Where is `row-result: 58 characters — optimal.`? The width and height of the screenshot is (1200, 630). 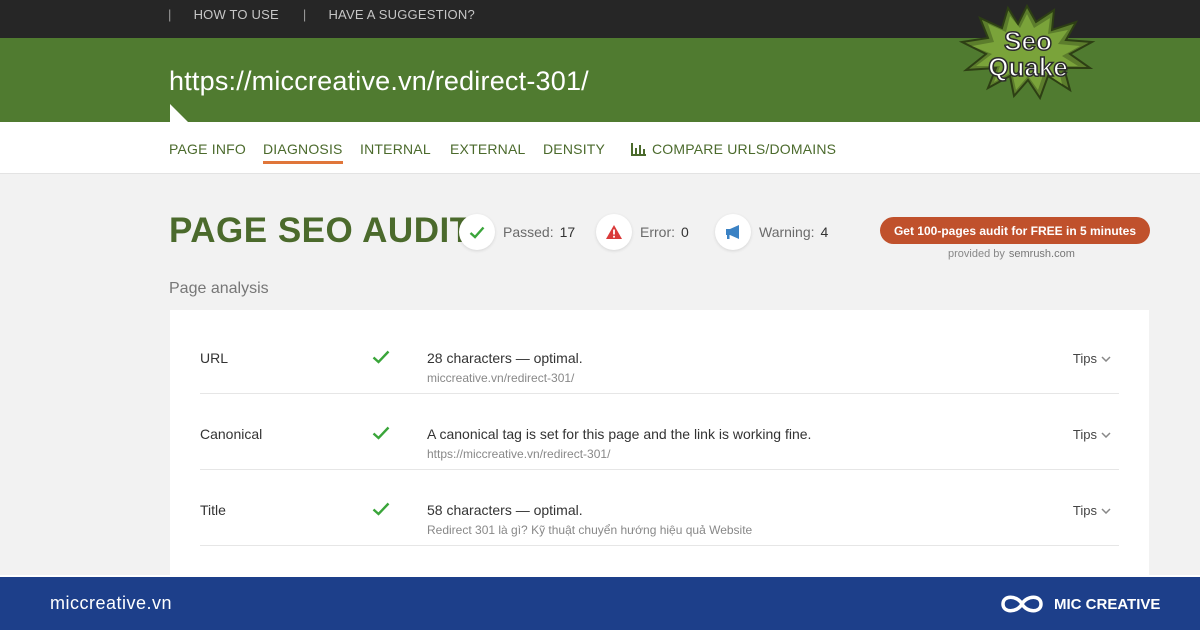
row-result: 58 characters — optimal. is located at coordinates (505, 510).